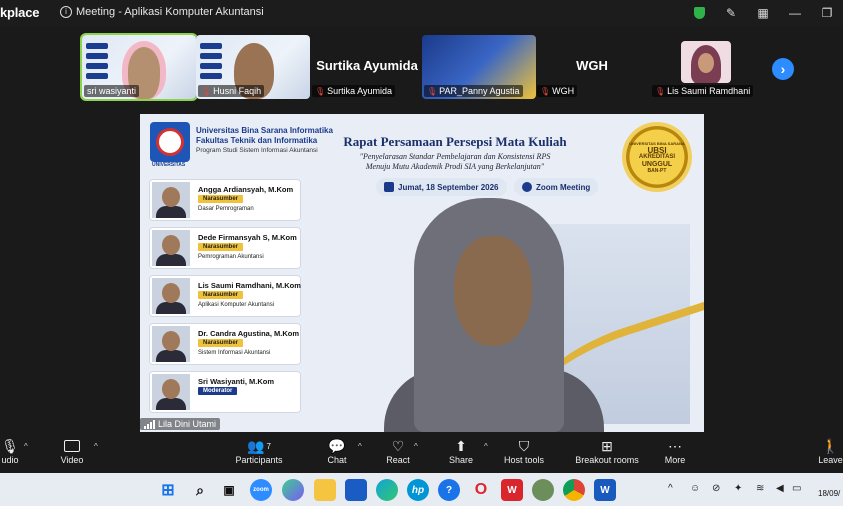 The height and width of the screenshot is (506, 843). Describe the element at coordinates (706, 62) in the screenshot. I see `participant-avatar` at that location.